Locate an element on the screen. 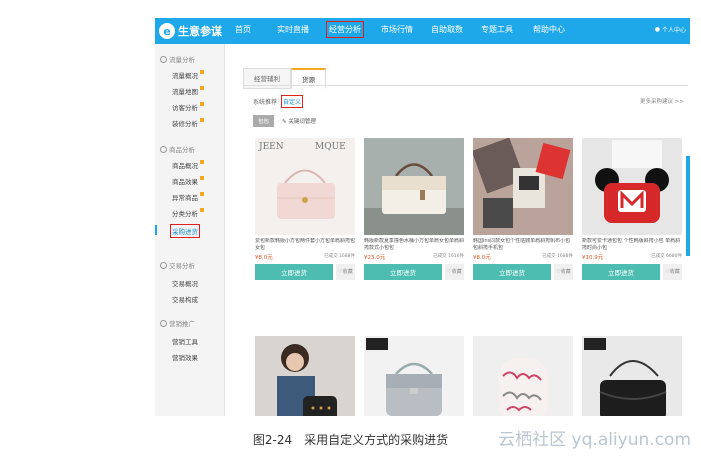 The image size is (701, 456). tag-icon is located at coordinates (163, 323).